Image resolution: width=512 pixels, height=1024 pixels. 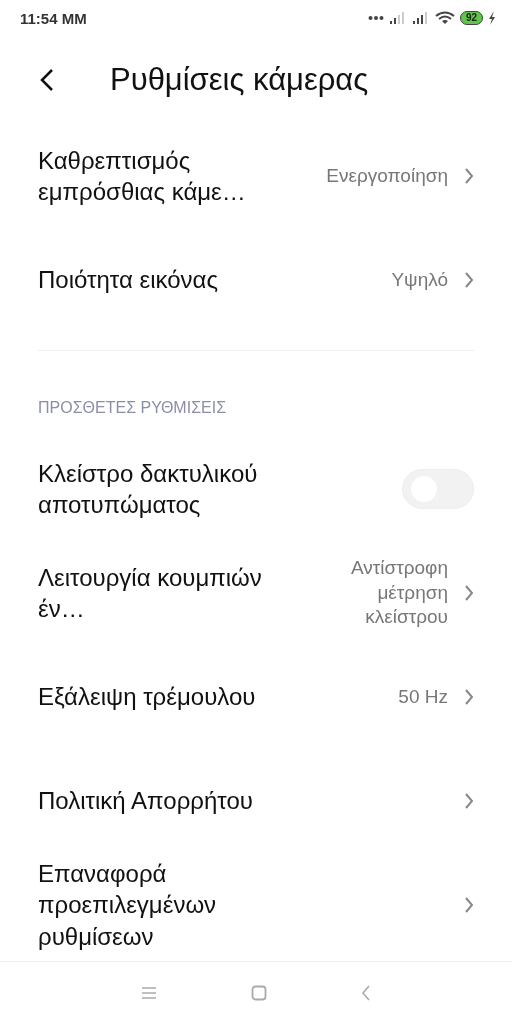 I want to click on setting-label: Επαναφορά προεπιλεγμένων ρυθμίσεων, so click(x=128, y=905).